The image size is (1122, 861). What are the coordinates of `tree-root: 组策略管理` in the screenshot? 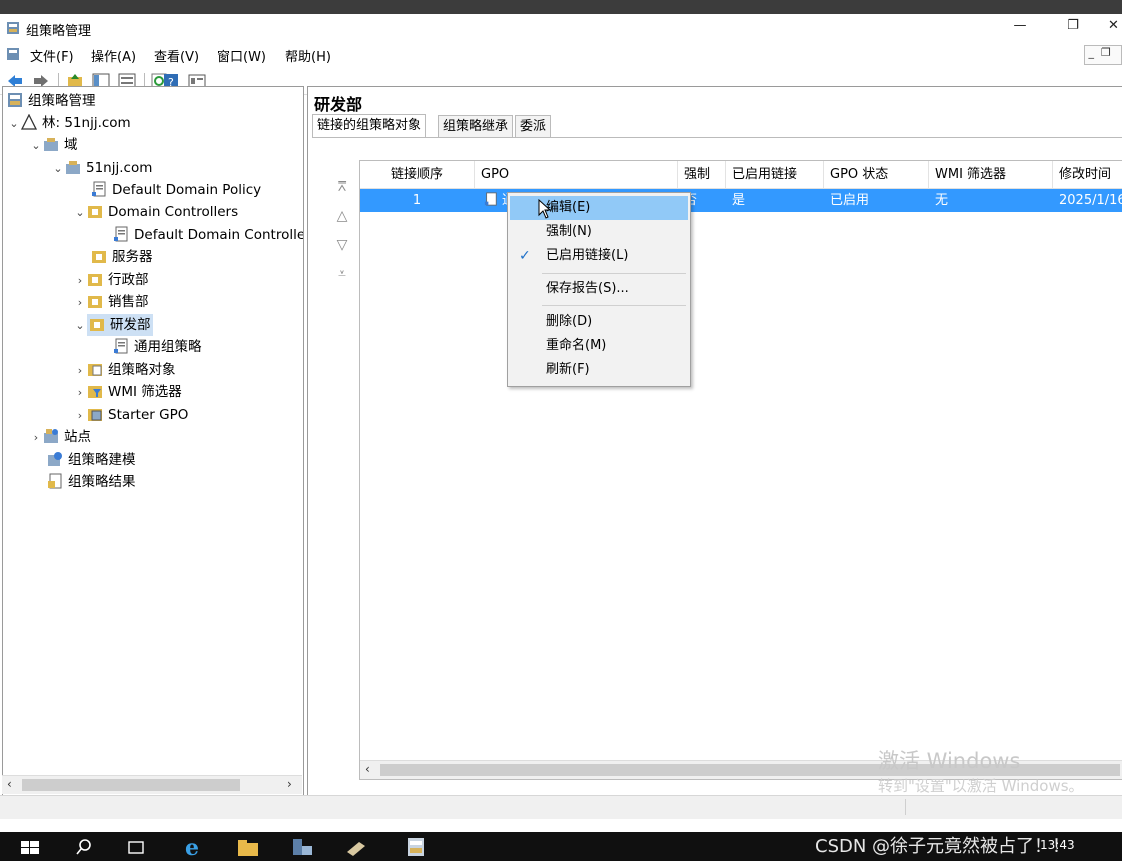 It's located at (51, 101).